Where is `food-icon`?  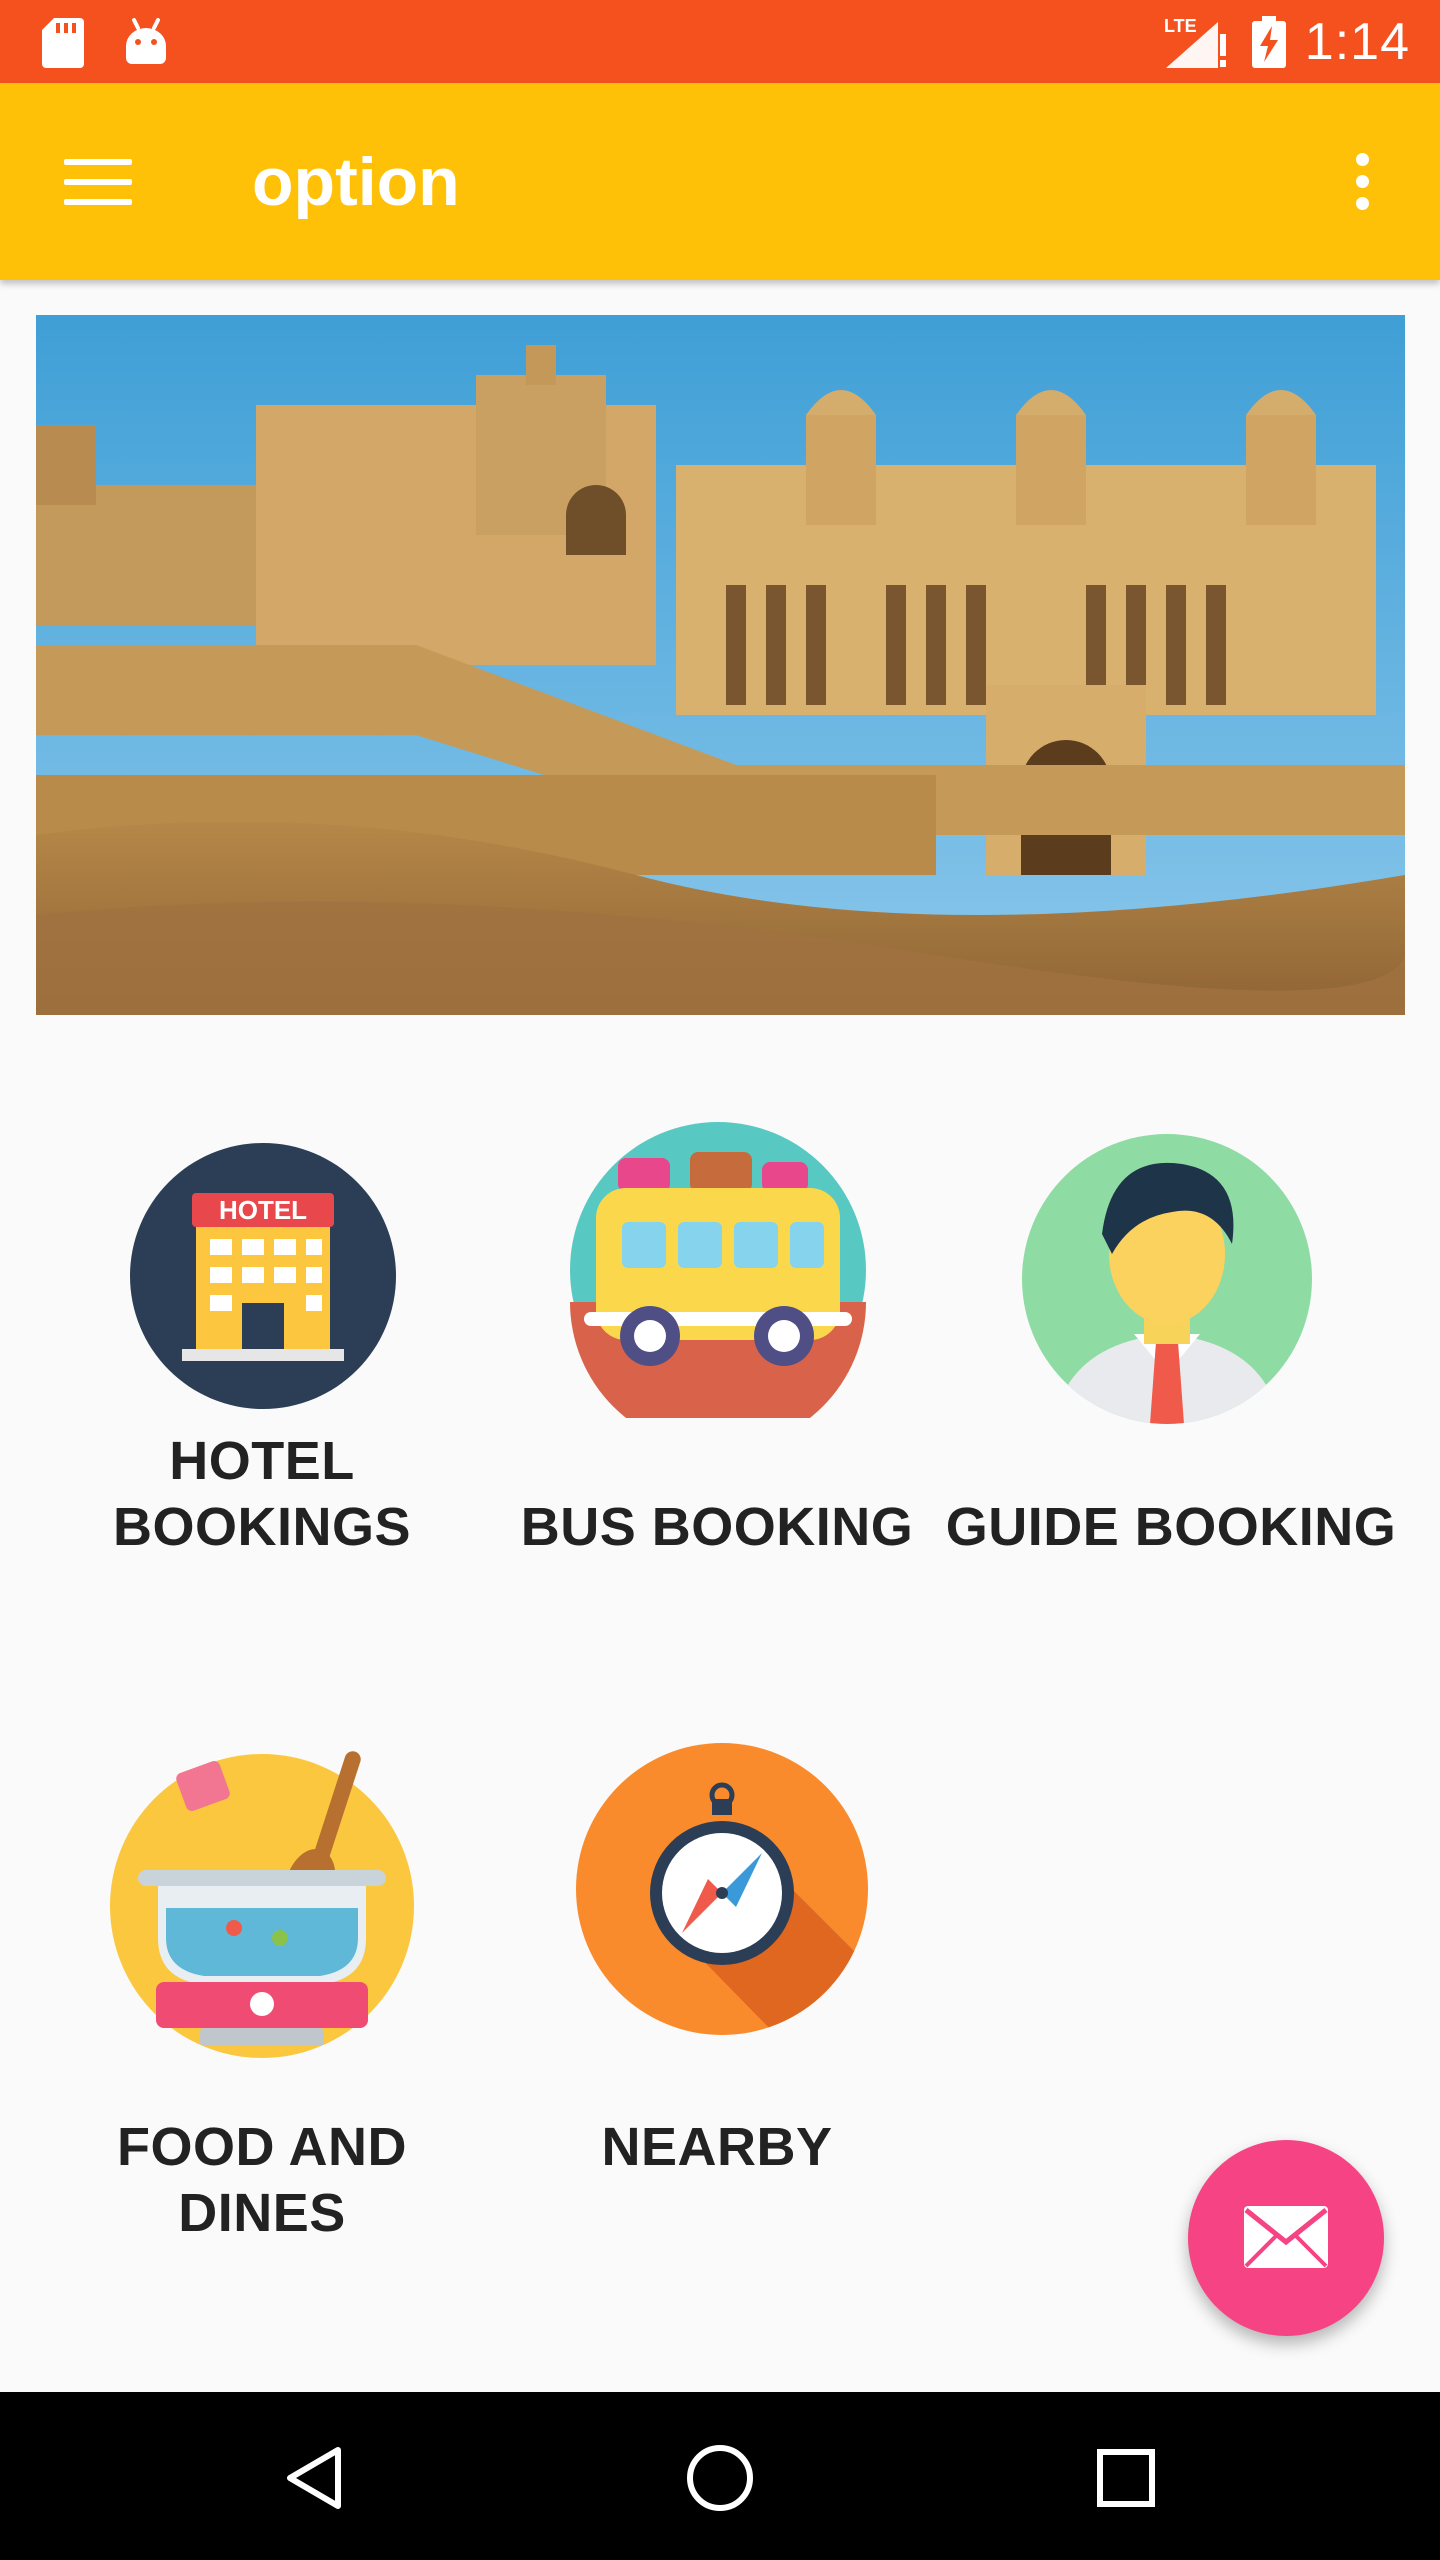 food-icon is located at coordinates (262, 1903).